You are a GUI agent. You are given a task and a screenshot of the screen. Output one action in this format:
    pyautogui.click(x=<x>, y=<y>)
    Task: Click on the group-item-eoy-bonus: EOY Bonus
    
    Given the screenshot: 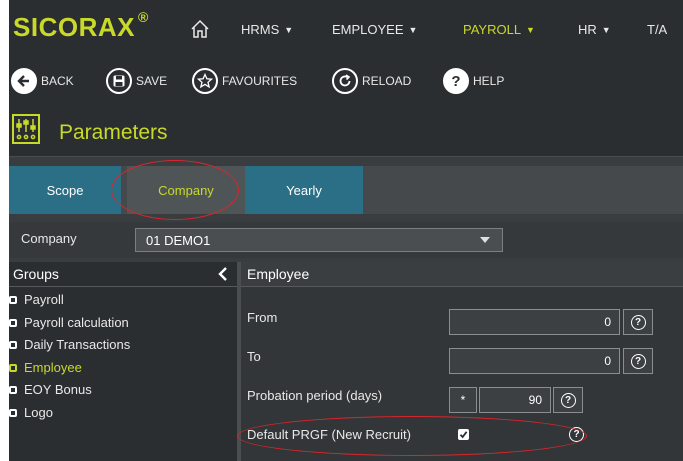 What is the action you would take?
    pyautogui.click(x=50, y=389)
    